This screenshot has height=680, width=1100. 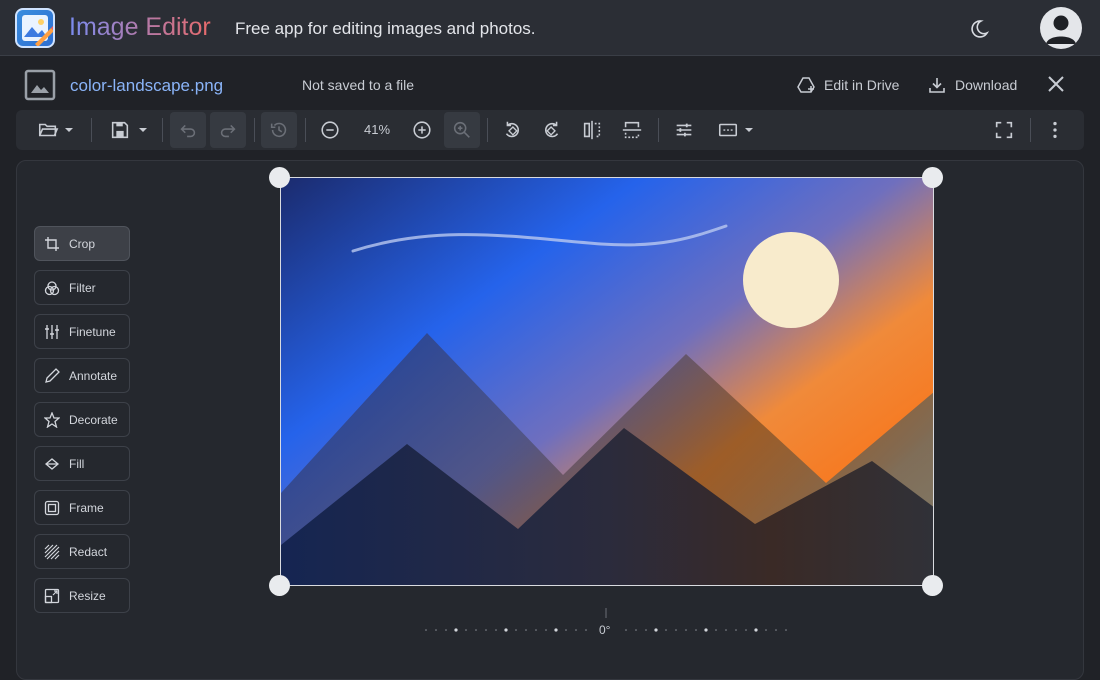 I want to click on tool-label: Fill, so click(x=77, y=463).